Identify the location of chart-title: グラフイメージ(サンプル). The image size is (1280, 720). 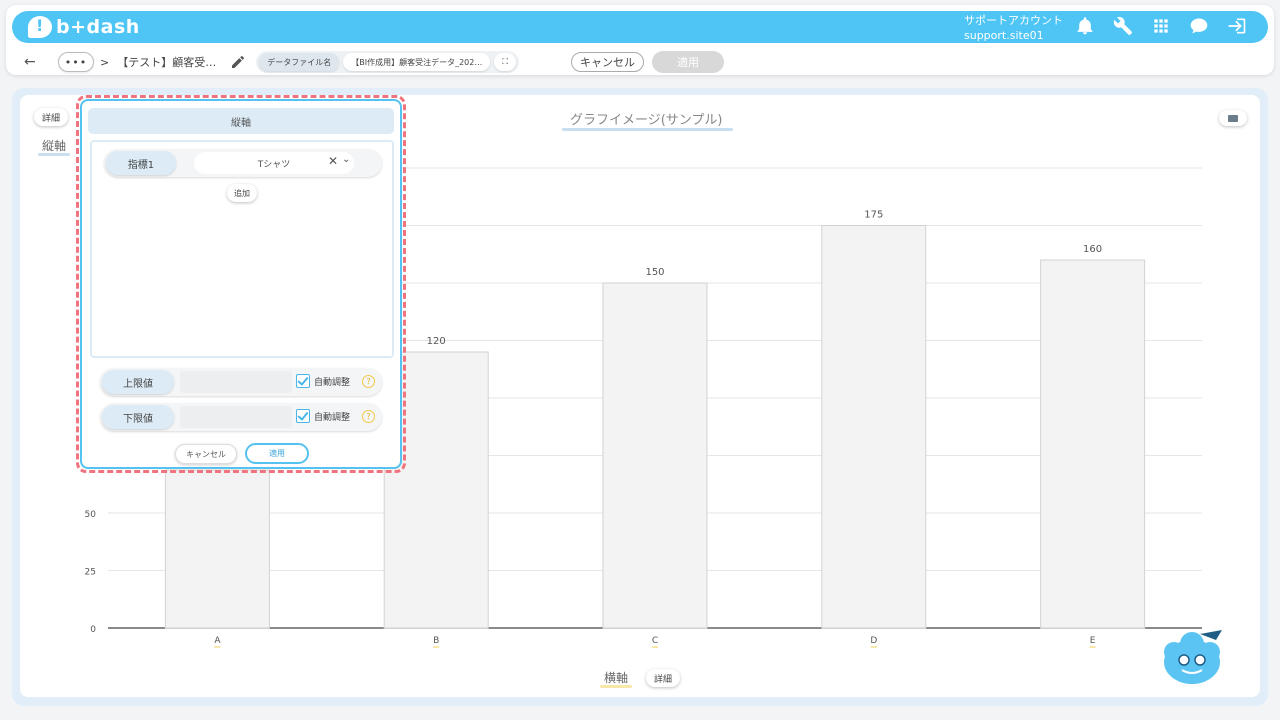
(647, 120).